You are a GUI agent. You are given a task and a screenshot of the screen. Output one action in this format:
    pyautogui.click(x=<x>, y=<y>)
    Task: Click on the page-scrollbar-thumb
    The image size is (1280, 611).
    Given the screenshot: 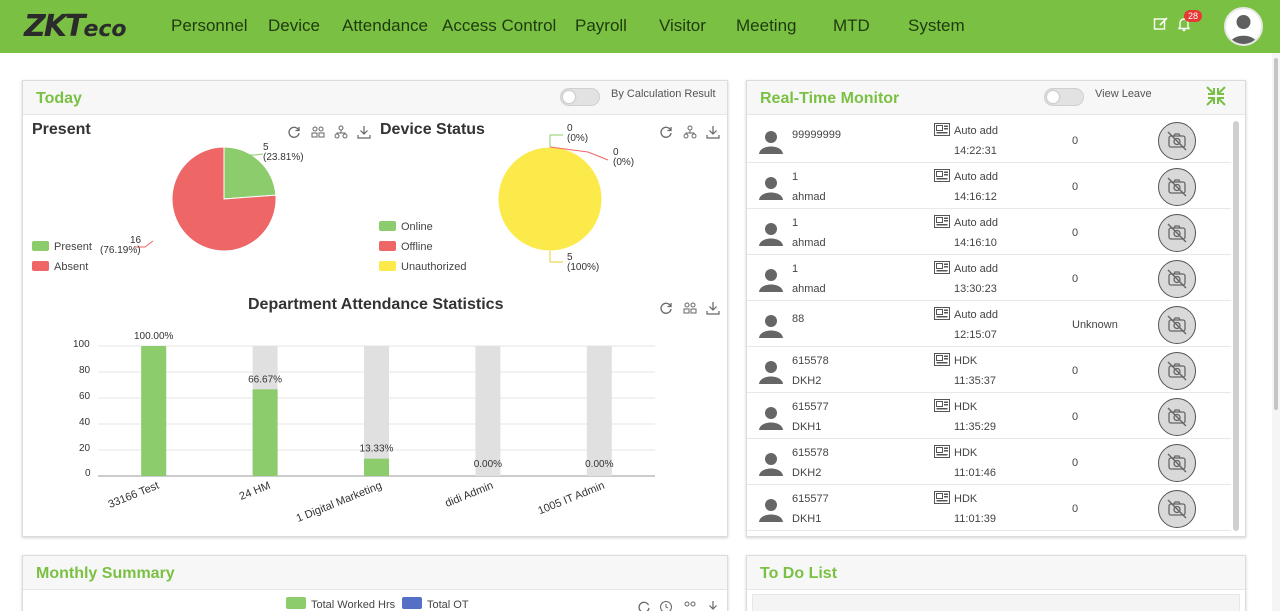 What is the action you would take?
    pyautogui.click(x=1276, y=234)
    